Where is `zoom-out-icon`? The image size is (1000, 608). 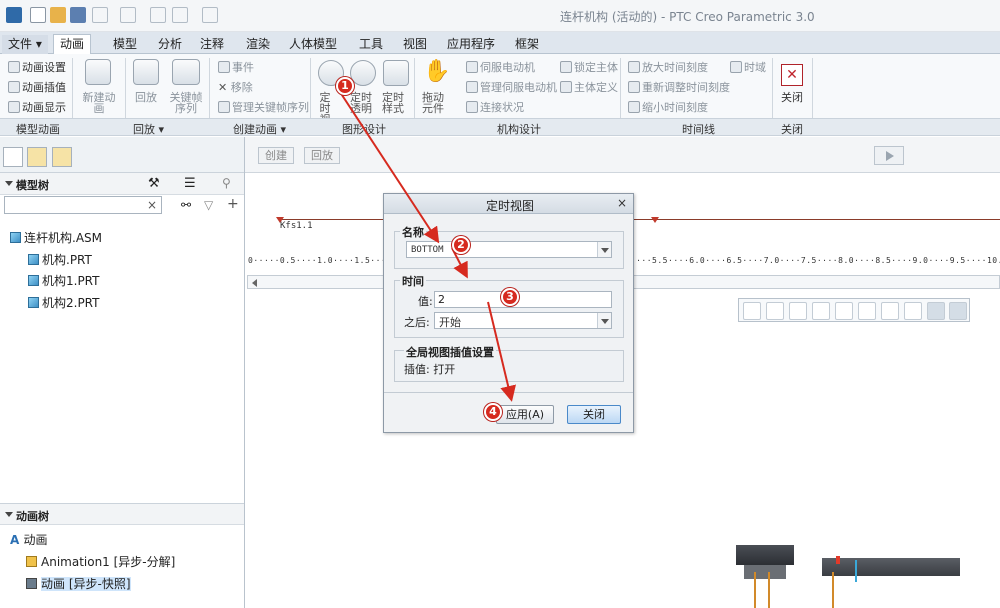 zoom-out-icon is located at coordinates (798, 311).